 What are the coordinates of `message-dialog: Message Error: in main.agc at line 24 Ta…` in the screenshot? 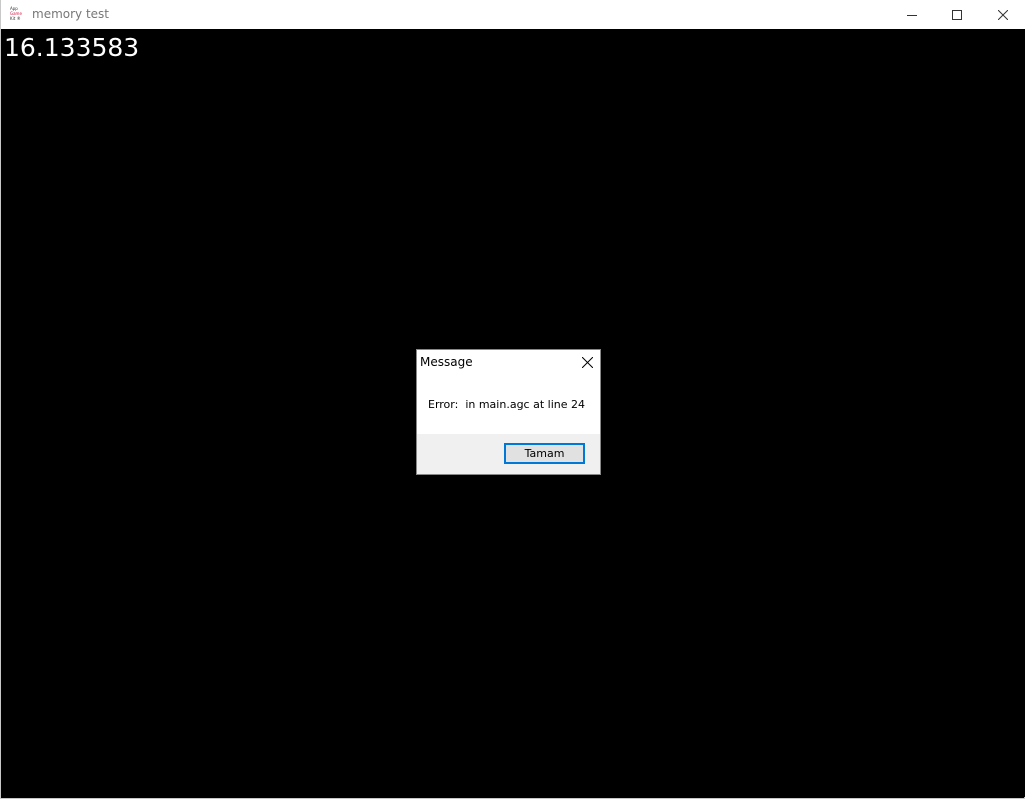 It's located at (508, 412).